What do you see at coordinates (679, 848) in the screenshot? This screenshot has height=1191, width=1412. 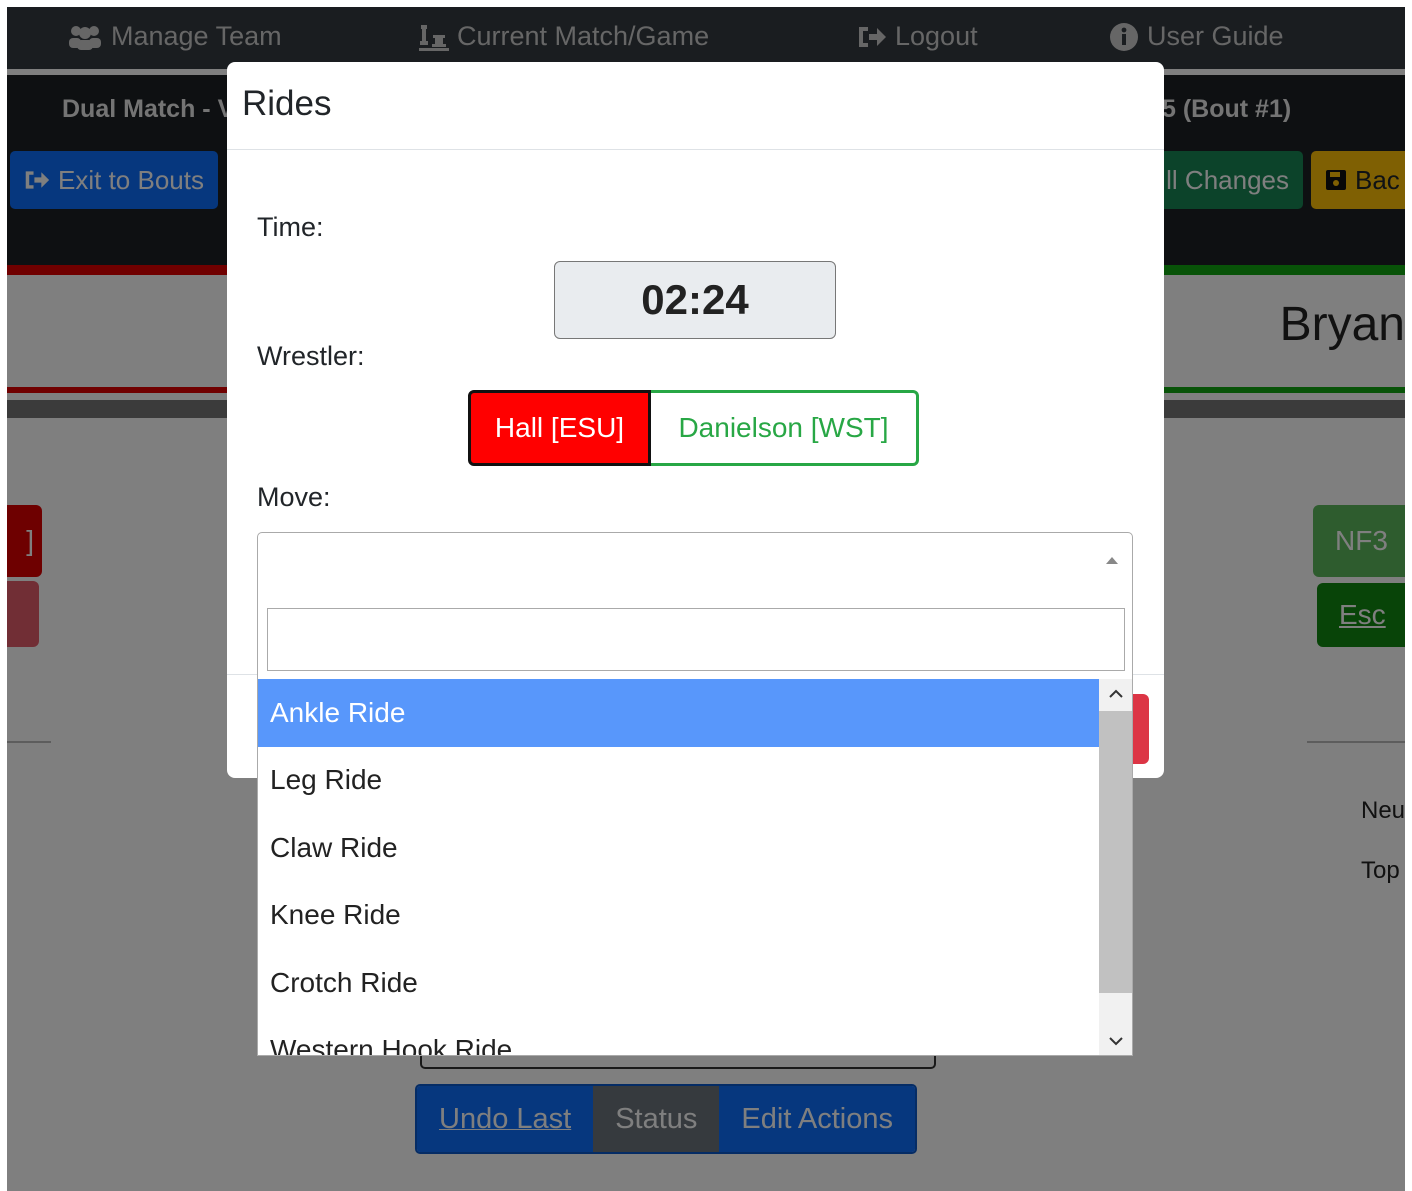 I see `move-option: Claw Ride` at bounding box center [679, 848].